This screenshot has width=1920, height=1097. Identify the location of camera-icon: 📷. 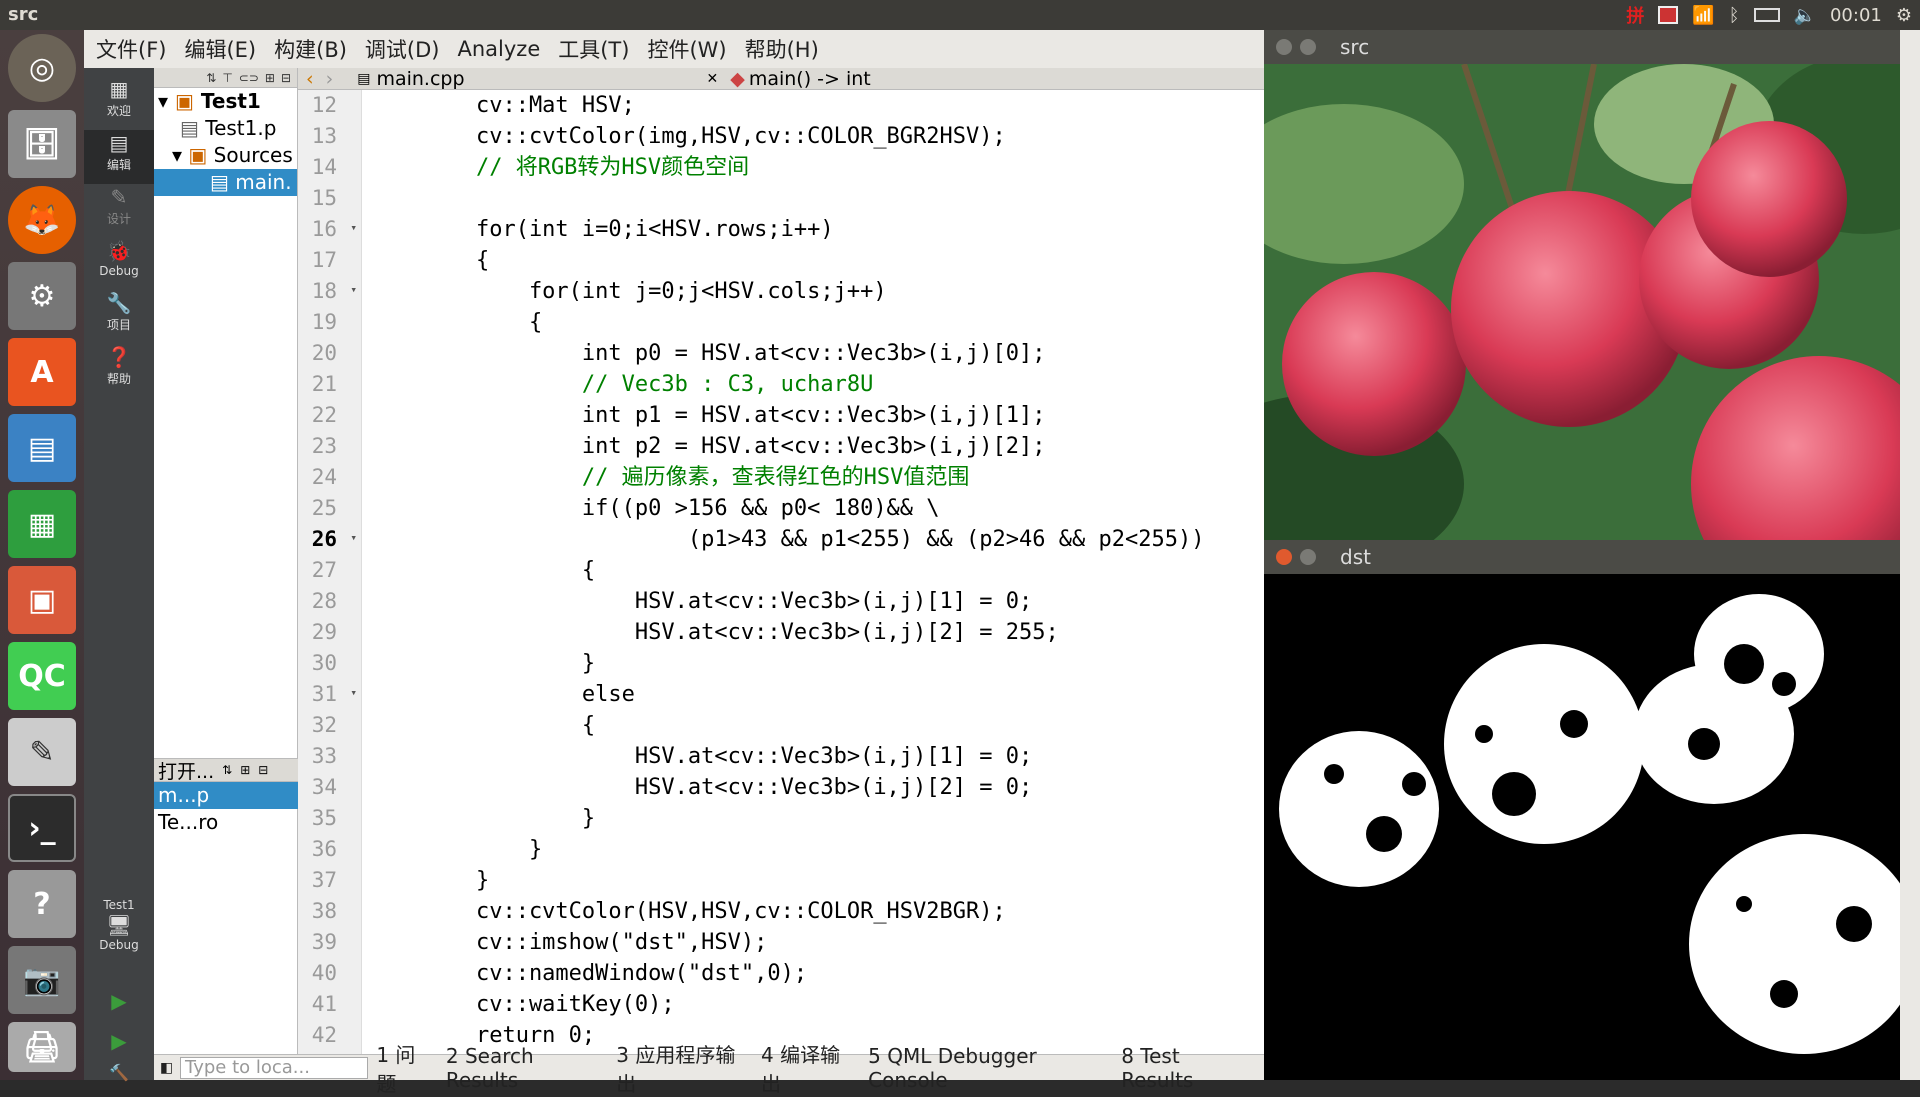
(42, 980).